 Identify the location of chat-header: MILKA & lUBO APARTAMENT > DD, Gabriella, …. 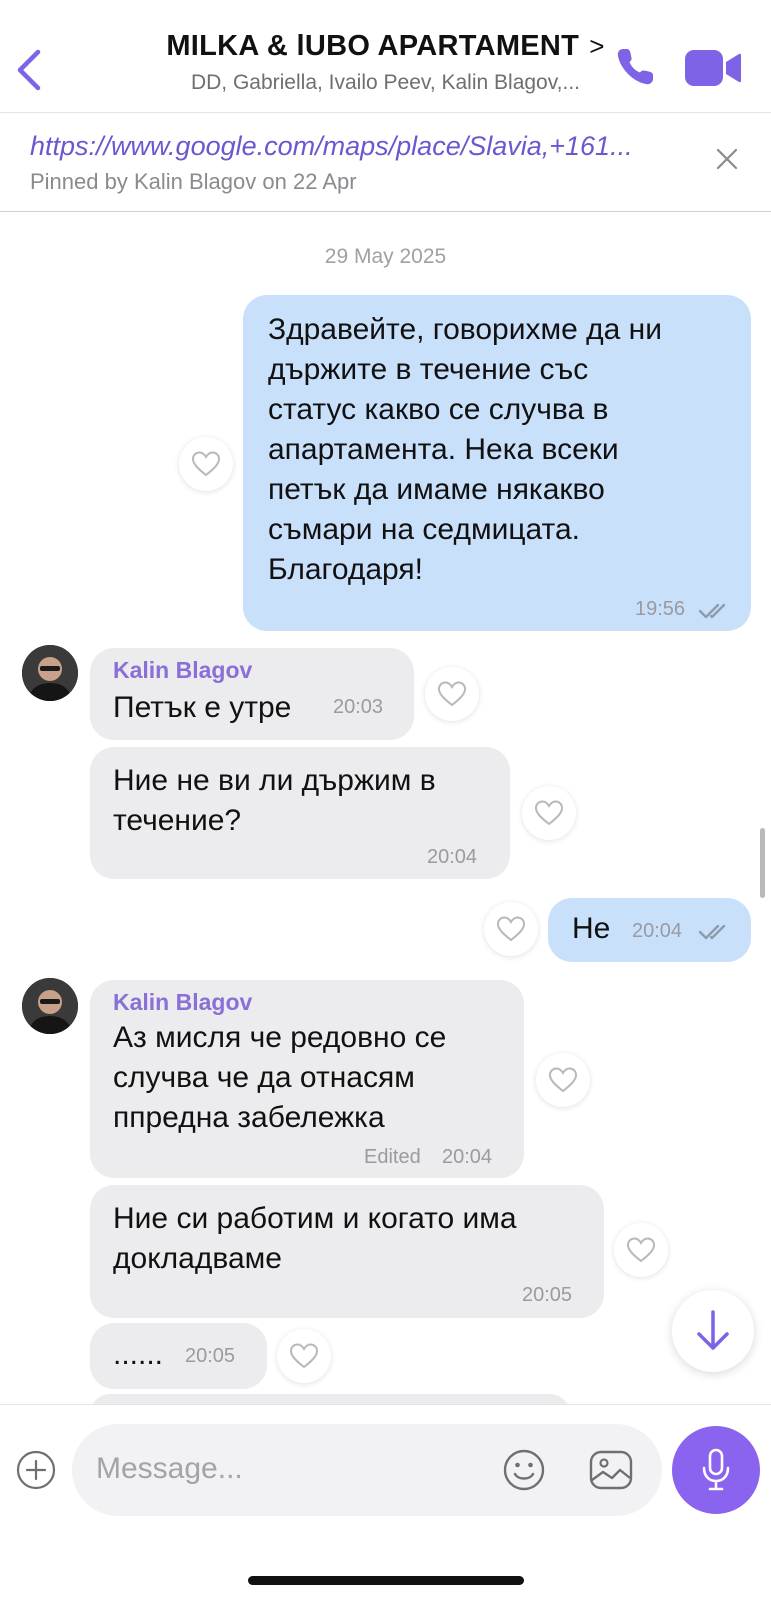
(385, 56).